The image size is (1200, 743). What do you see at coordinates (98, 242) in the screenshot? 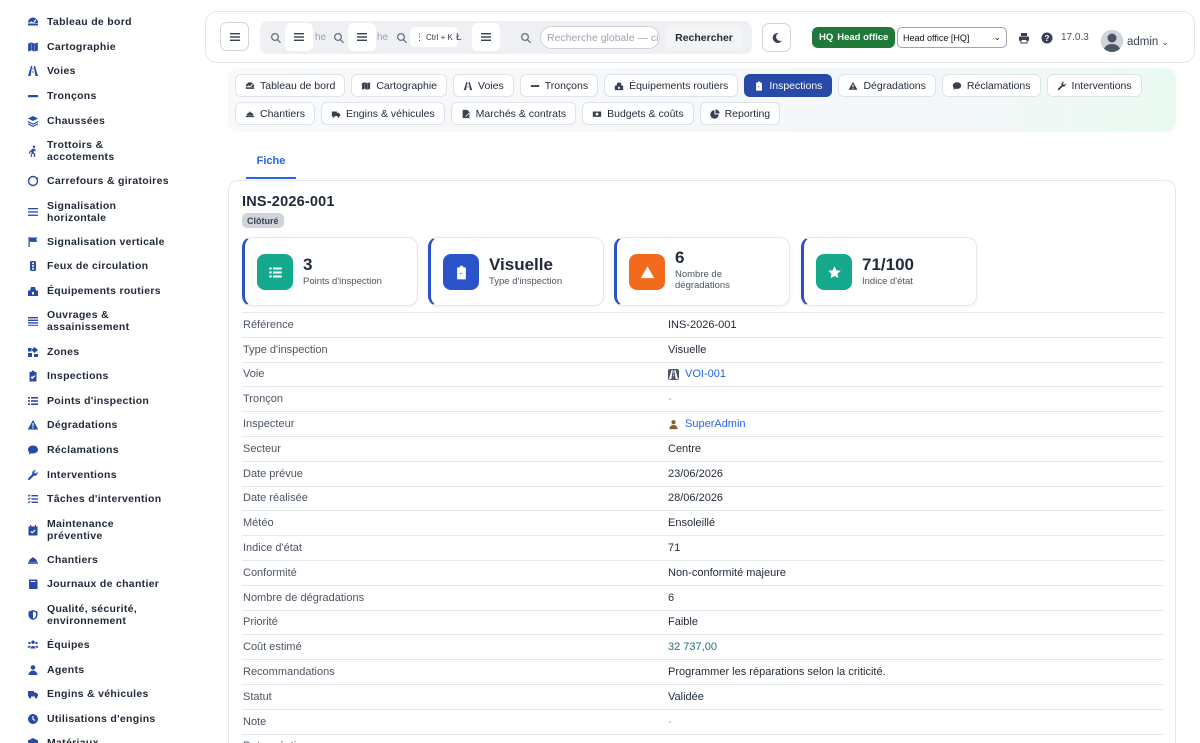
I see `sidebar-item-signalisation-verticale: Signalisation verticale` at bounding box center [98, 242].